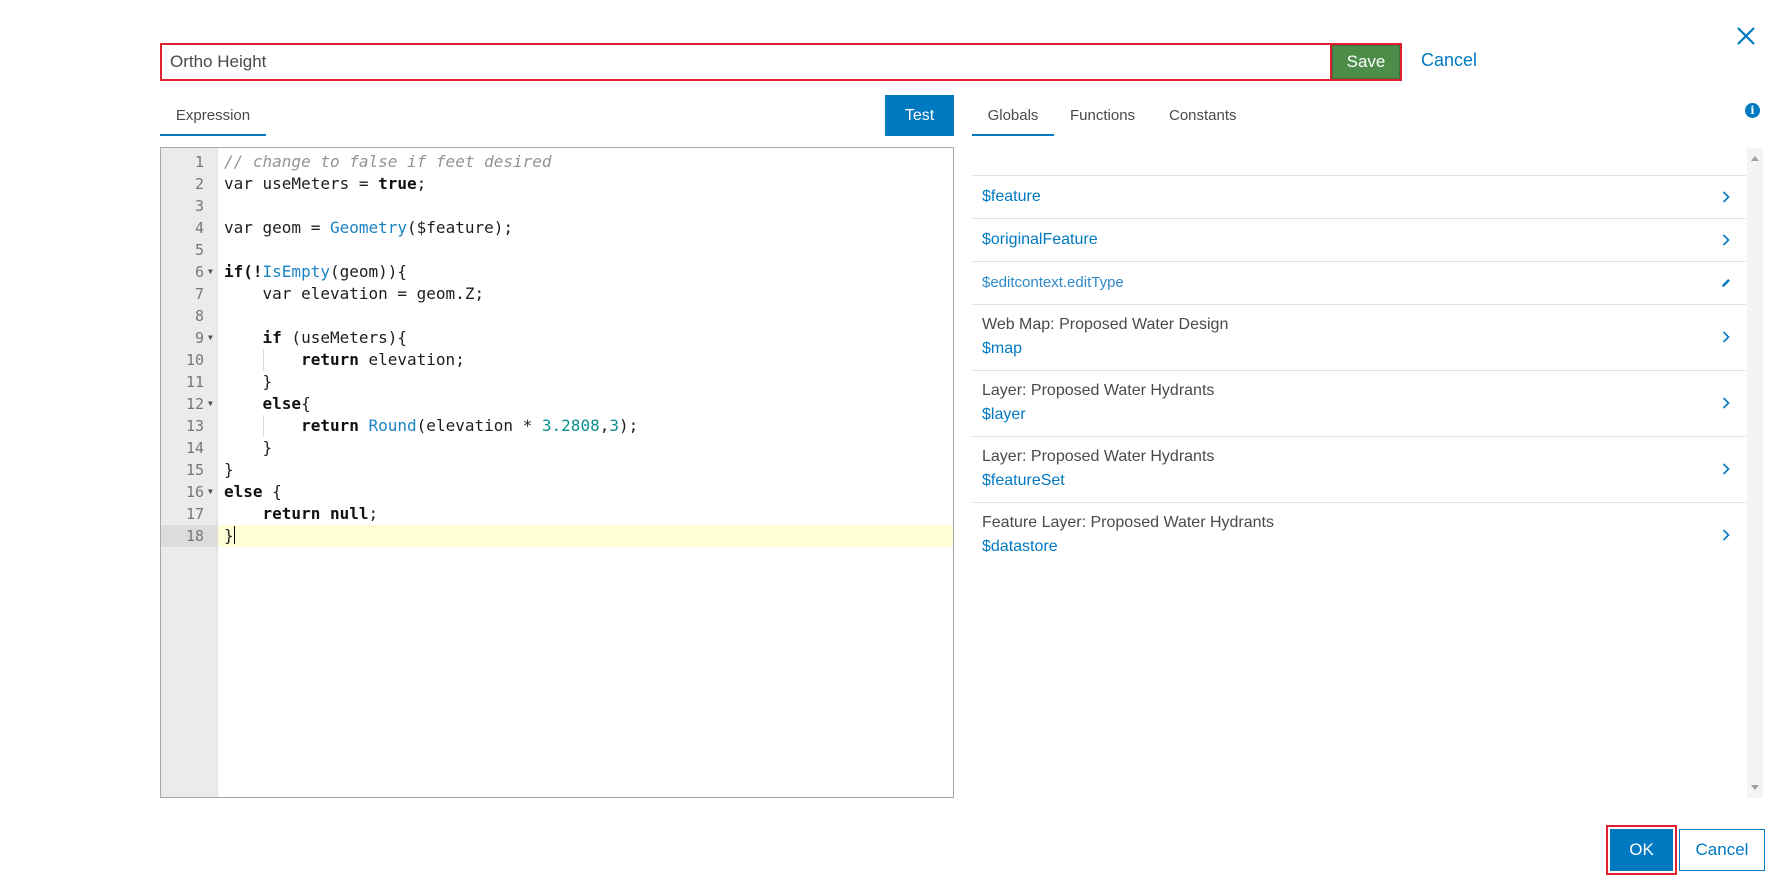  What do you see at coordinates (199, 162) in the screenshot?
I see `line-number: 1` at bounding box center [199, 162].